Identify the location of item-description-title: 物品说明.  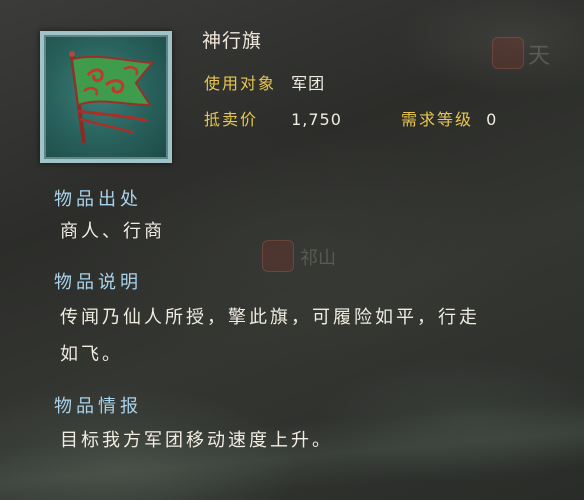
(98, 282).